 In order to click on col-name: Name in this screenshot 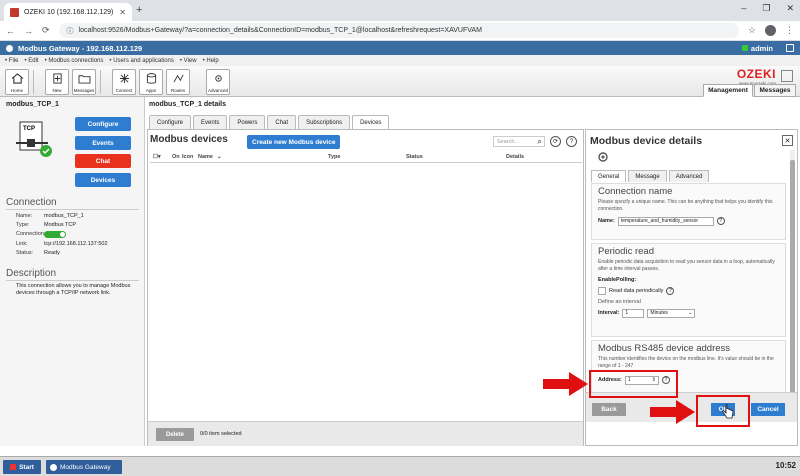, I will do `click(205, 157)`.